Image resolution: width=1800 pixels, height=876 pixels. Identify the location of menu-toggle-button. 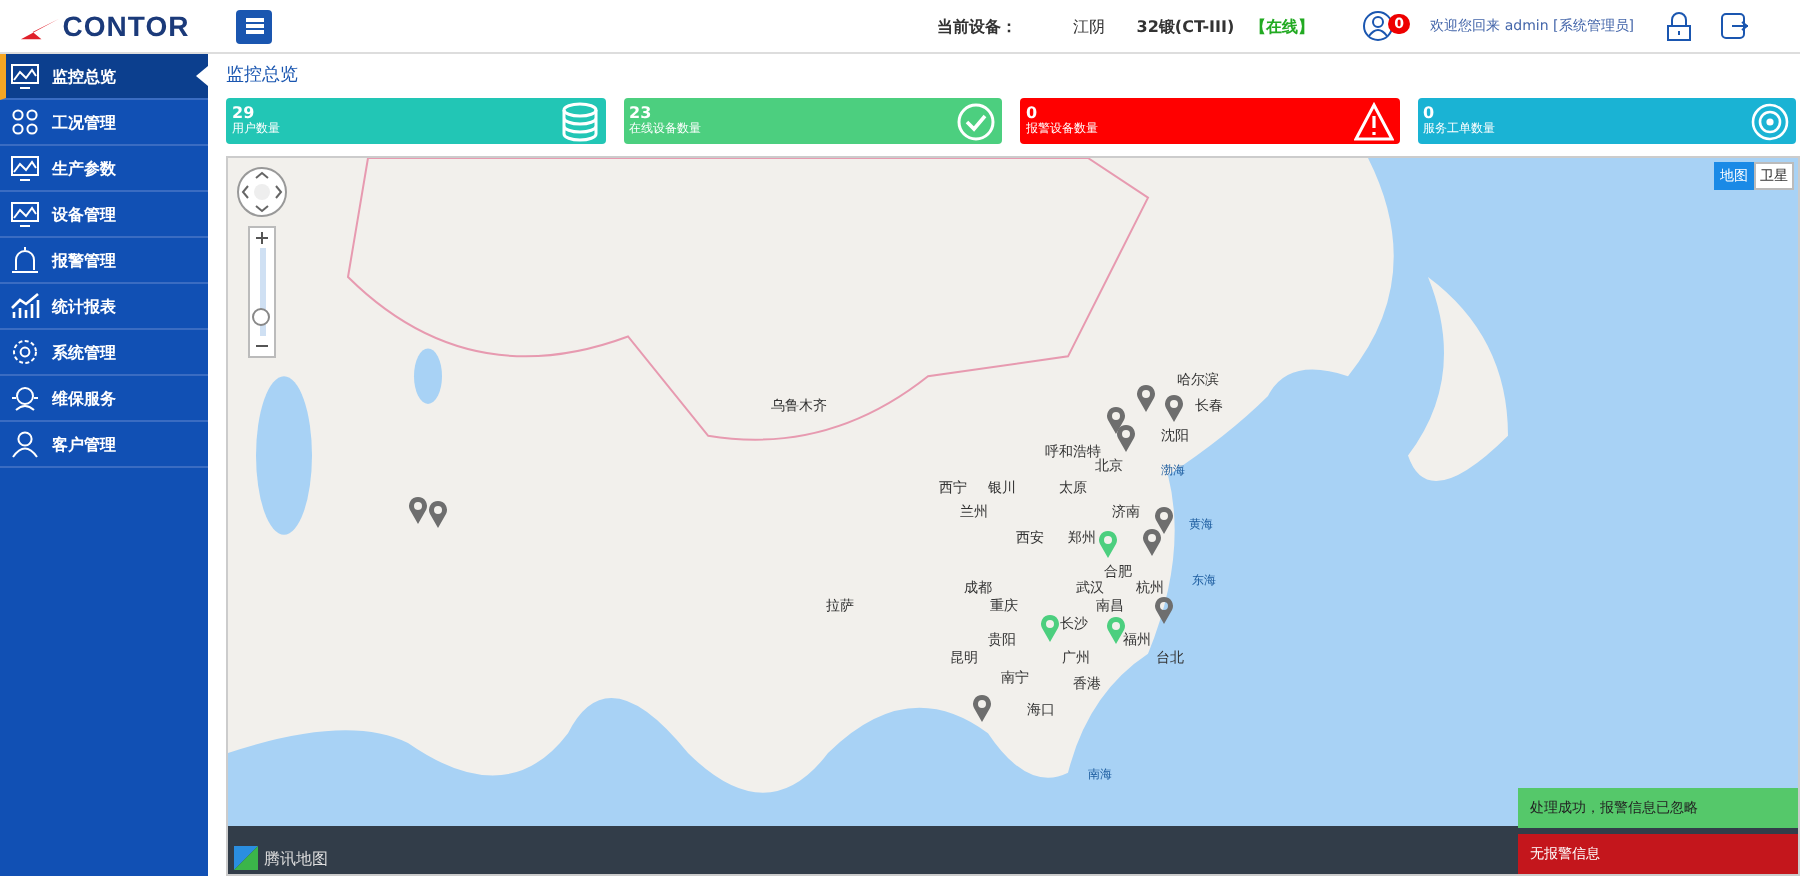
(254, 26).